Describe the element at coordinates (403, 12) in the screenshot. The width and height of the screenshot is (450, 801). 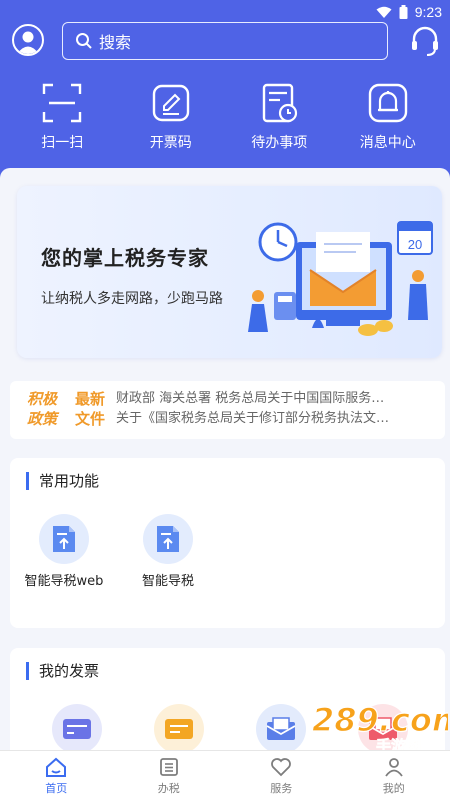
I see `battery-icon` at that location.